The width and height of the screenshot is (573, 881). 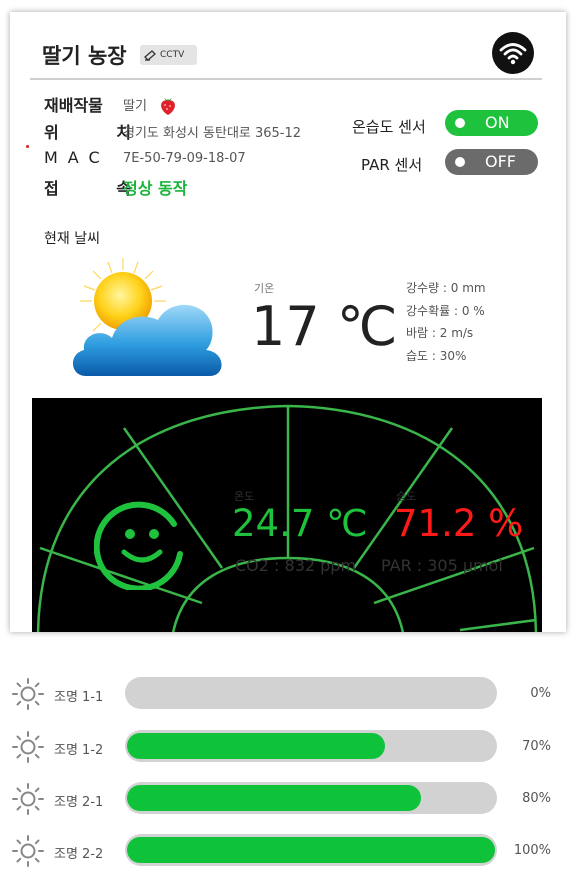 I want to click on light-name: 조명 1-2, so click(x=79, y=750).